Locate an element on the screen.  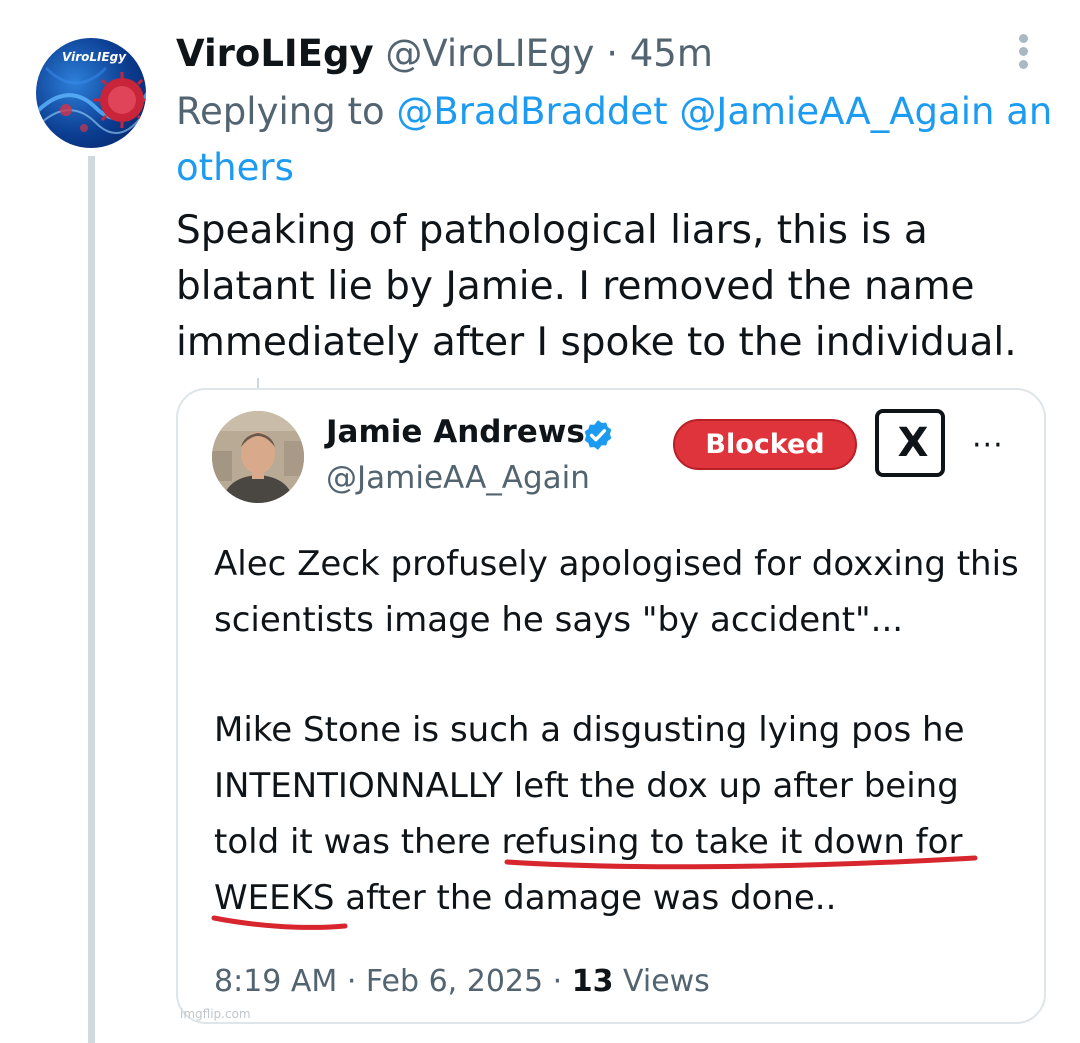
tweet-timestamp: 45m is located at coordinates (671, 53).